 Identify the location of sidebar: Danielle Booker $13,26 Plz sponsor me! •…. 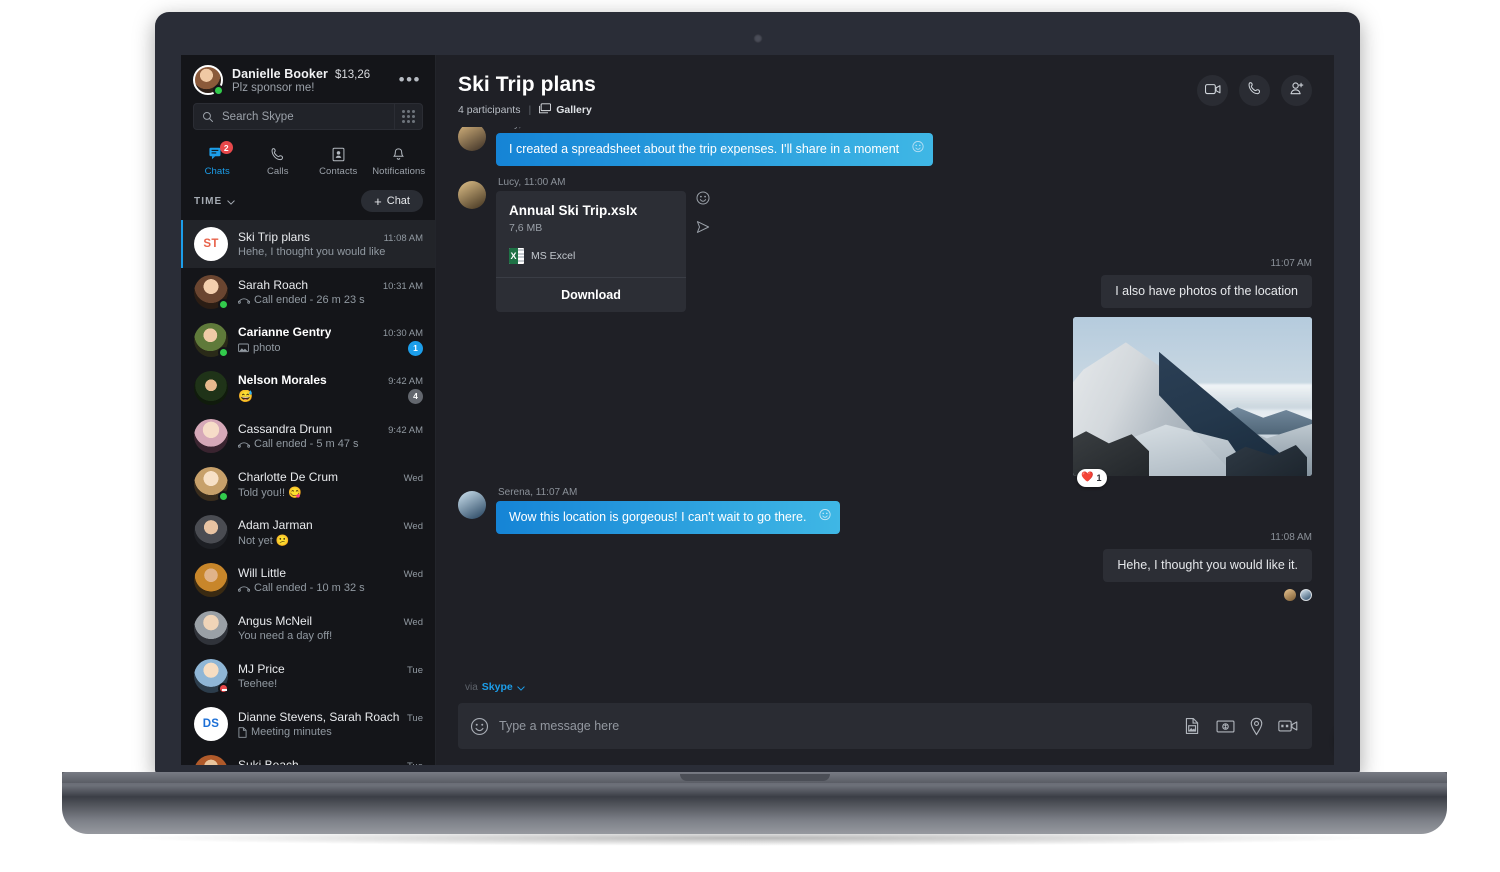
(308, 410).